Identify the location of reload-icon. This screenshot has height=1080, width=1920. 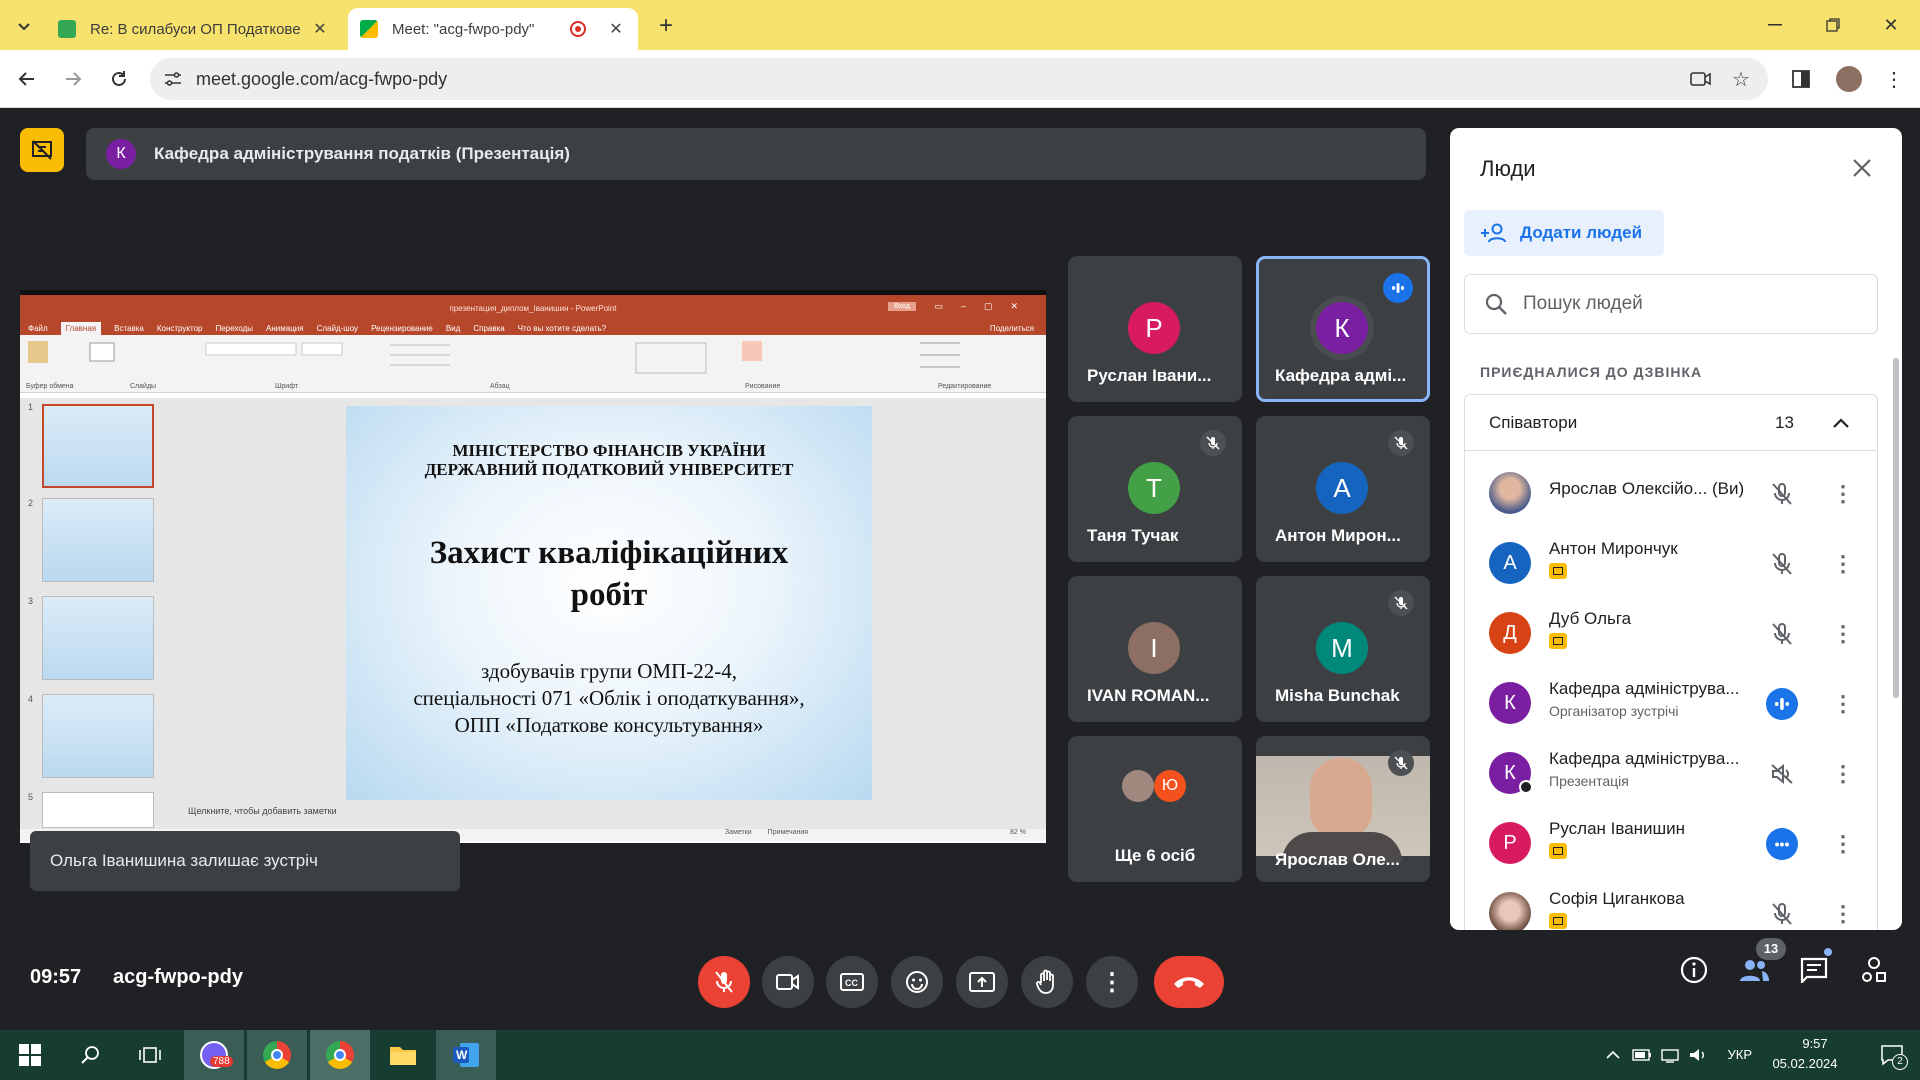
(119, 79).